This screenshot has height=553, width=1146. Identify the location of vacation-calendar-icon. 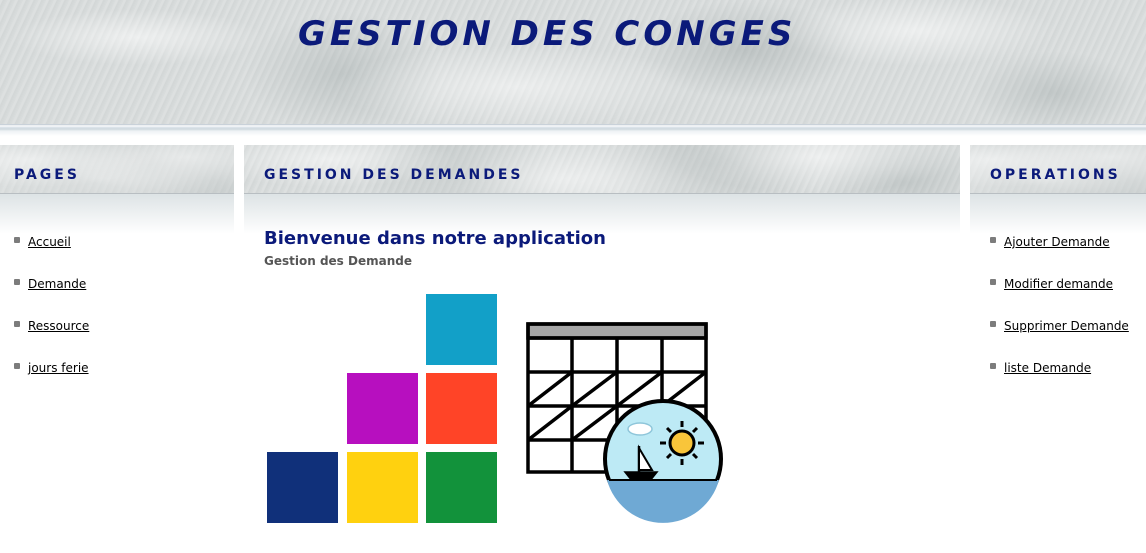
(624, 422).